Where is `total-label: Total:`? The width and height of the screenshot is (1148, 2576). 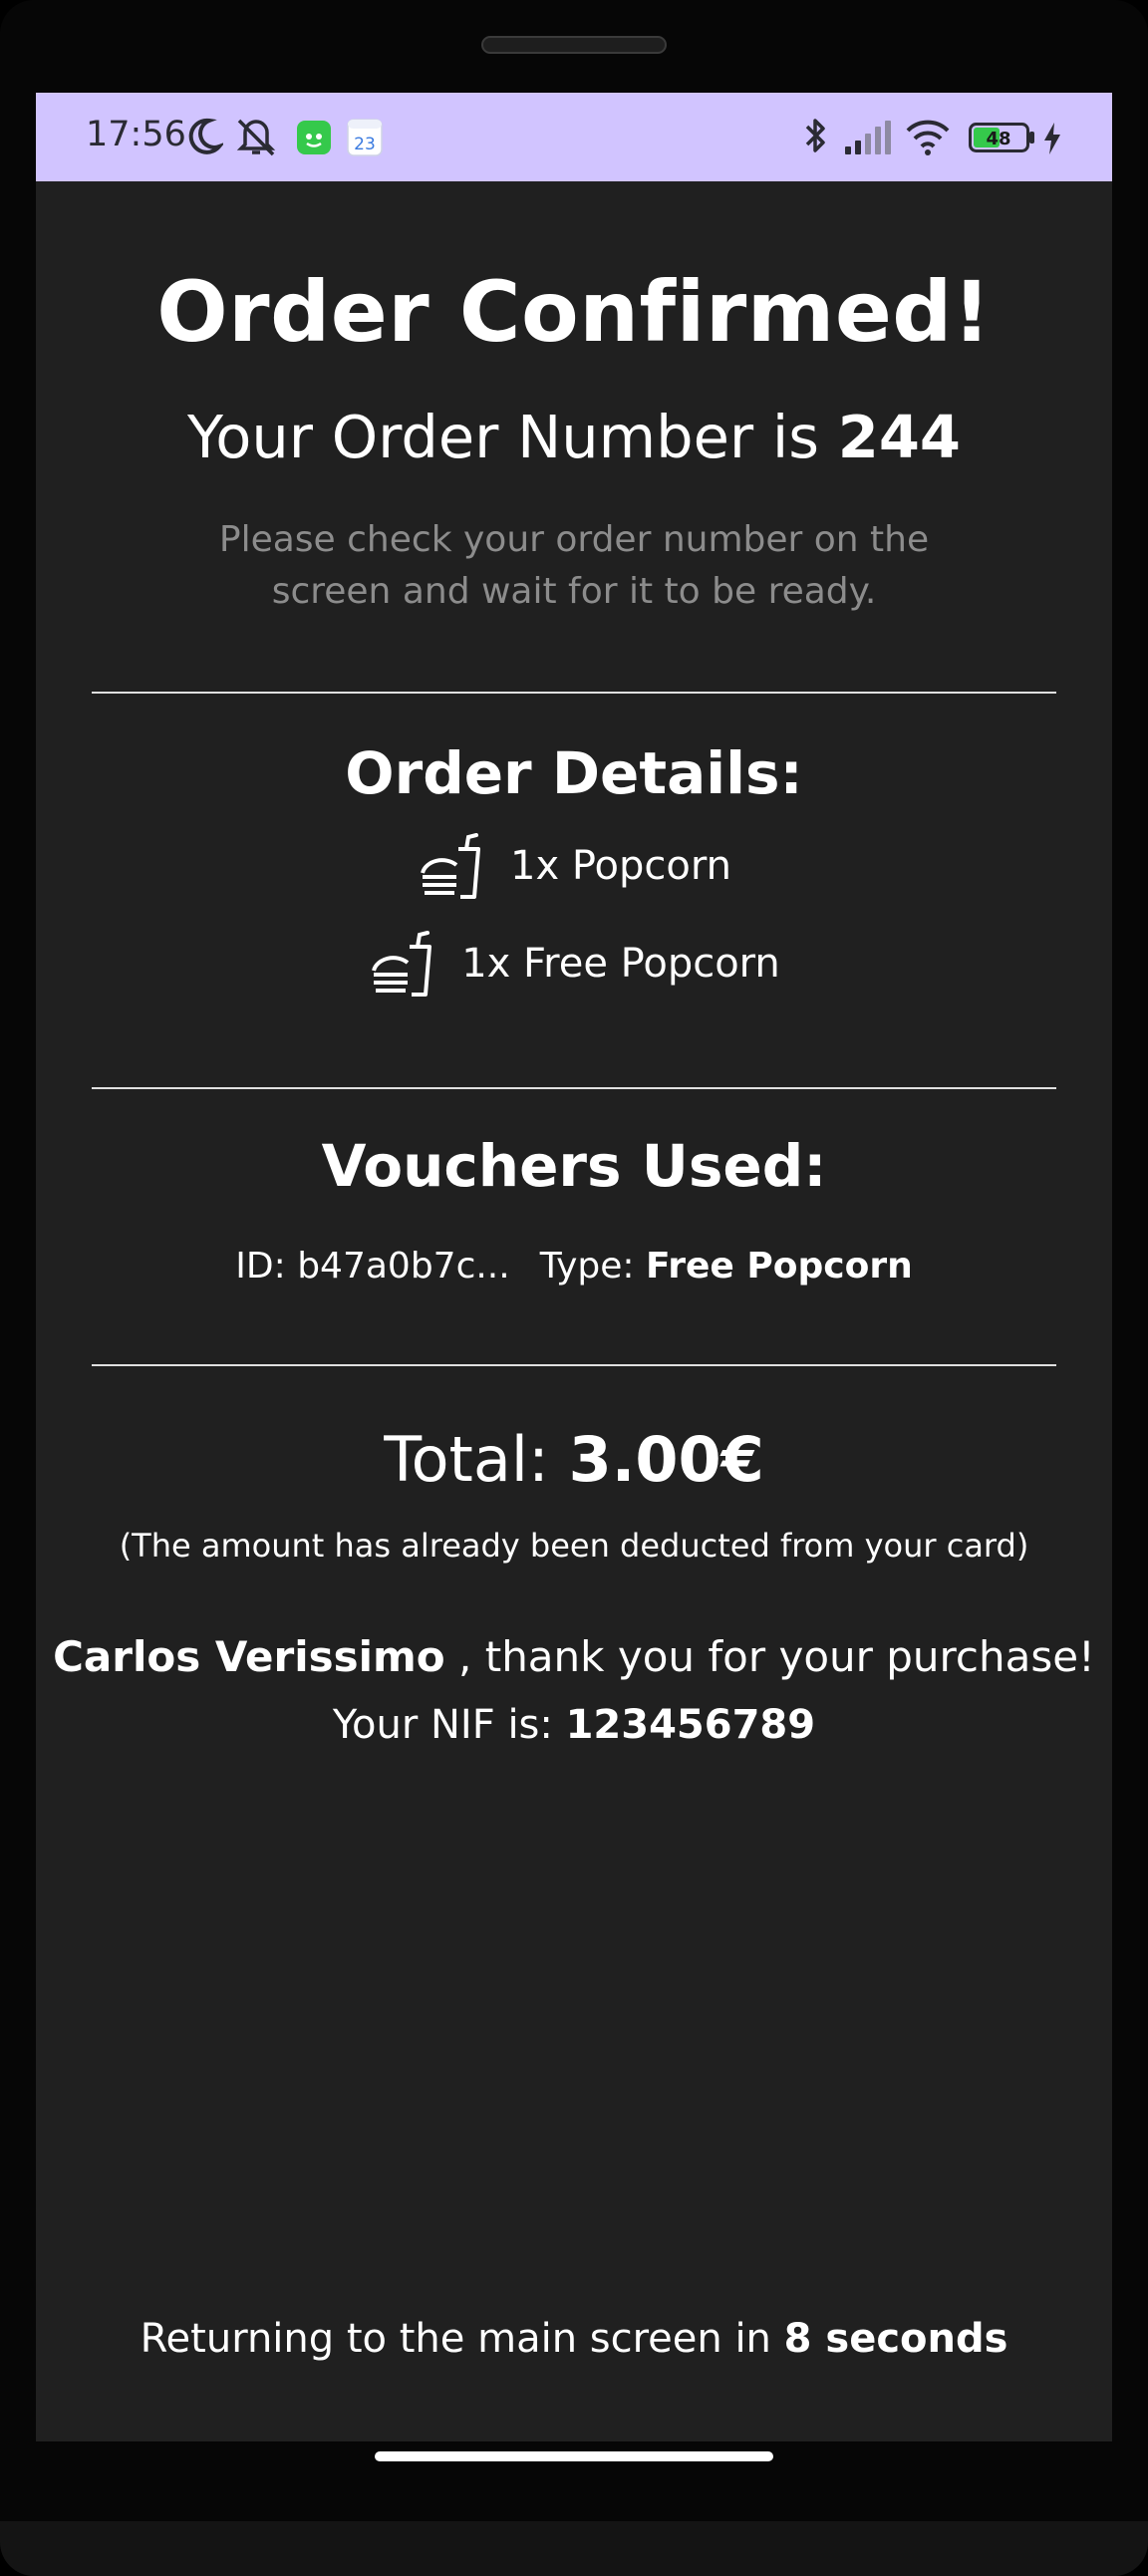 total-label: Total: is located at coordinates (476, 1459).